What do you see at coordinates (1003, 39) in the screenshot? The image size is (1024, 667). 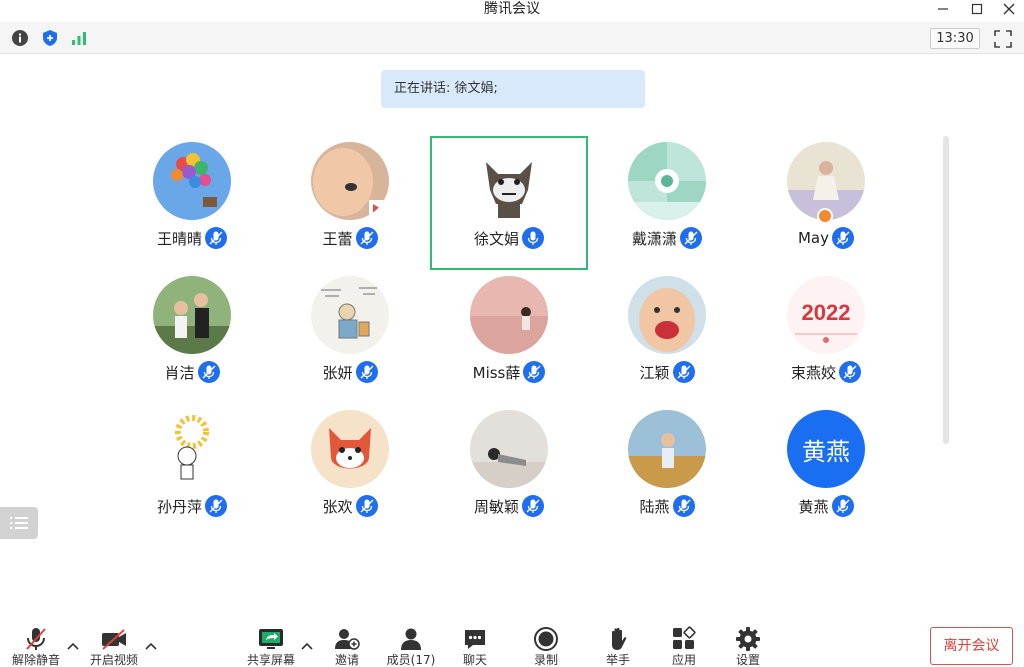 I see `fullscreen-button` at bounding box center [1003, 39].